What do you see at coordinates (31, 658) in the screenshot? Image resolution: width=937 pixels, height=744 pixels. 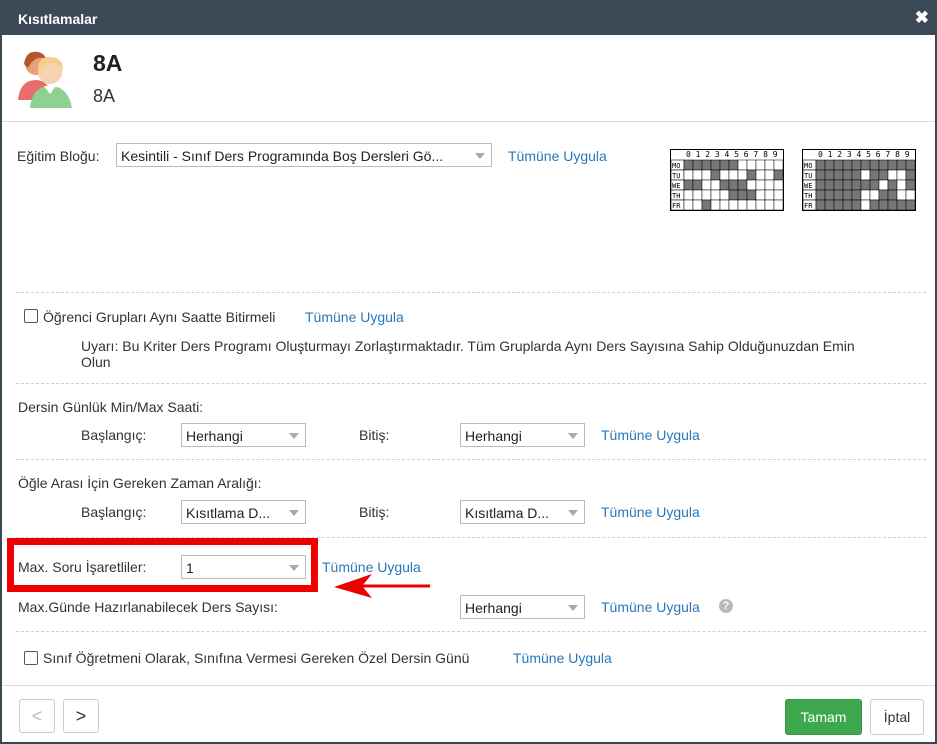 I see `sinif-ogretmeni-checkbox` at bounding box center [31, 658].